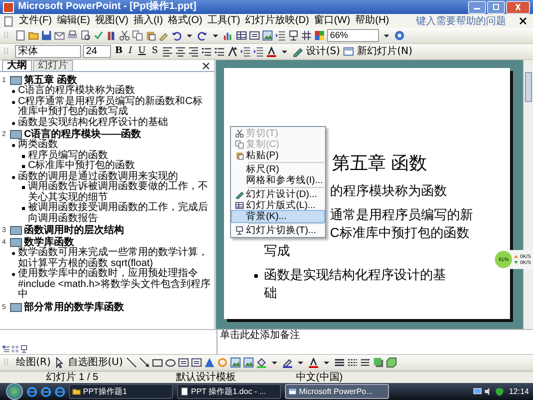 Image resolution: width=533 pixels, height=400 pixels. I want to click on slide-title: C语言的程序模块——函数, so click(83, 134).